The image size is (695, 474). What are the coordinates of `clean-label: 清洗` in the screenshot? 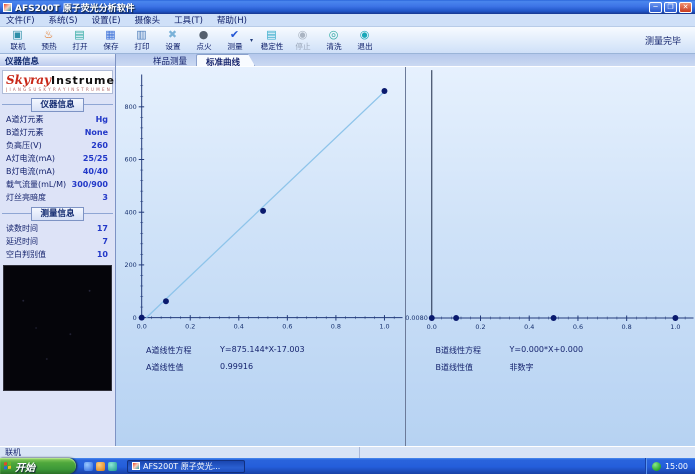 It's located at (333, 46).